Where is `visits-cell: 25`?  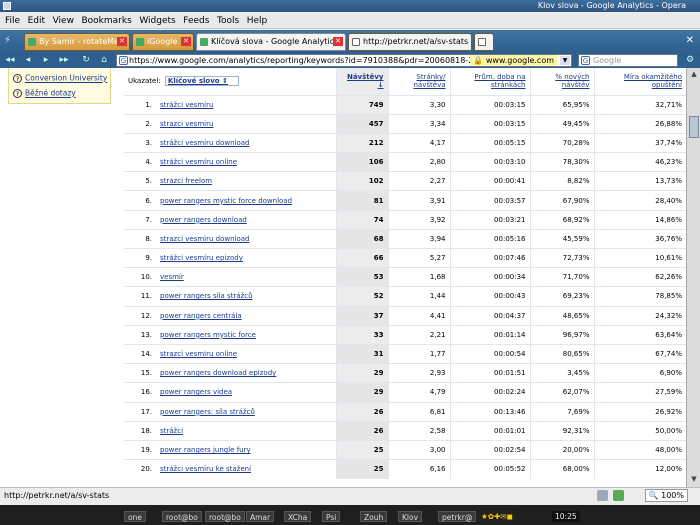
visits-cell: 25 is located at coordinates (361, 449).